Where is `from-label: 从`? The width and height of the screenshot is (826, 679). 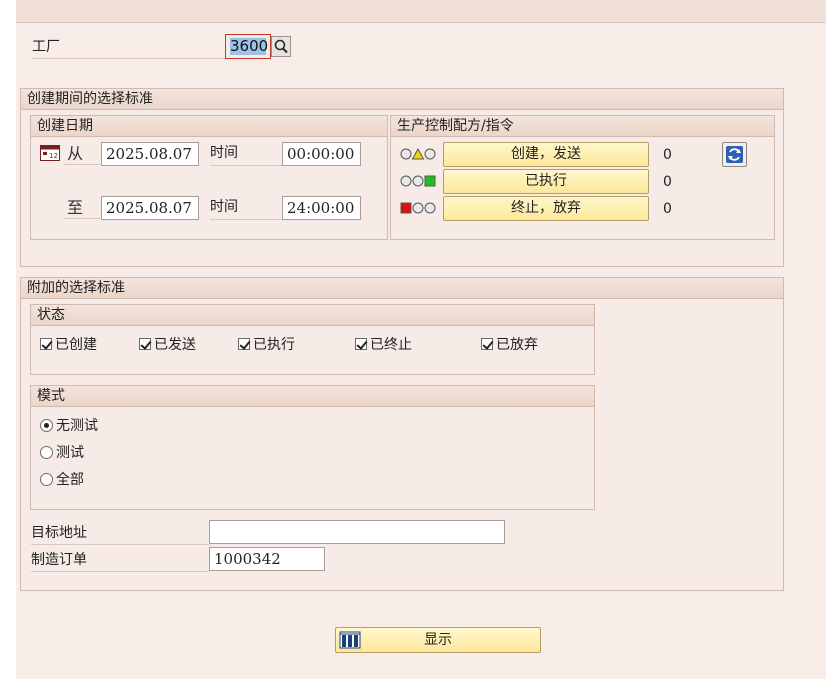
from-label: 从 is located at coordinates (82, 153).